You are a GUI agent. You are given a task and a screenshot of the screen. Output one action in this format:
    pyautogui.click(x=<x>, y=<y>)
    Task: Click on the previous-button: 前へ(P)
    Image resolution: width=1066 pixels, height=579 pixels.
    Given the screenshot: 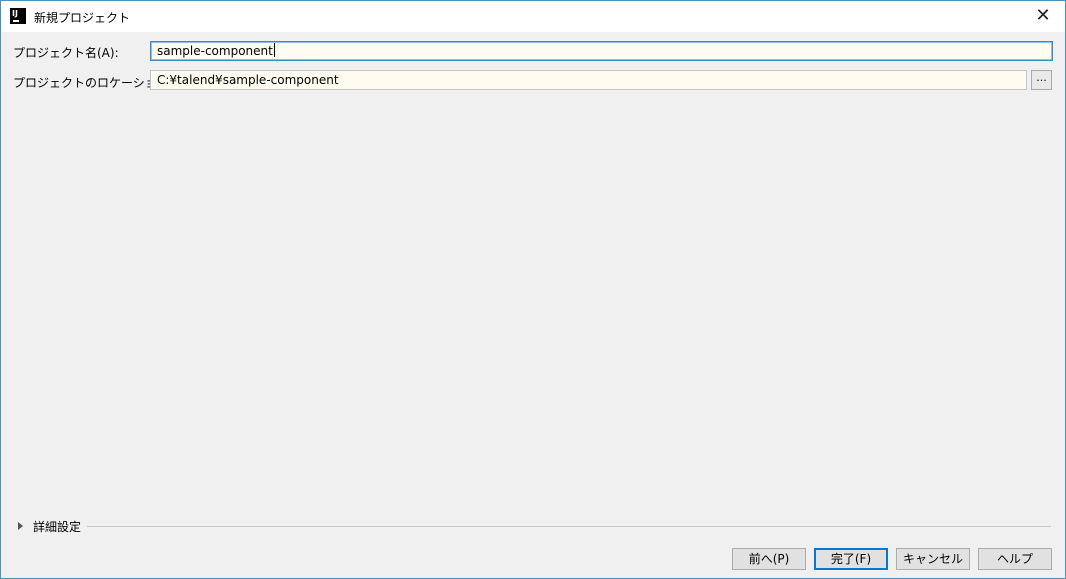 What is the action you would take?
    pyautogui.click(x=769, y=559)
    